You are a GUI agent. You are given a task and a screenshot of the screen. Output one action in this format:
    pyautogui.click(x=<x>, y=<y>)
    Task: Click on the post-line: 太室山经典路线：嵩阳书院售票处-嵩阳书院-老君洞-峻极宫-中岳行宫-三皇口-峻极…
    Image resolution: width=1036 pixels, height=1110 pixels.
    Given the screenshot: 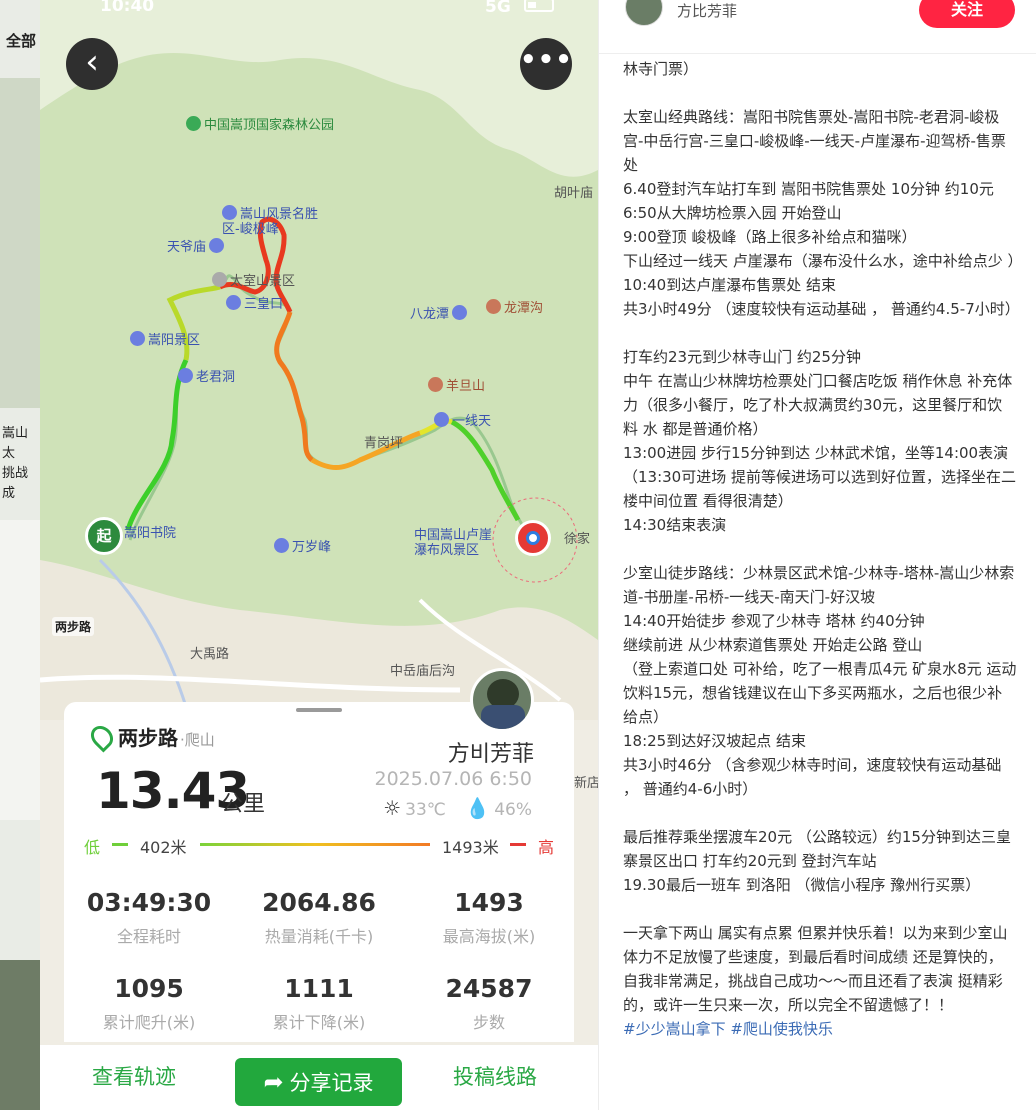 What is the action you would take?
    pyautogui.click(x=814, y=141)
    